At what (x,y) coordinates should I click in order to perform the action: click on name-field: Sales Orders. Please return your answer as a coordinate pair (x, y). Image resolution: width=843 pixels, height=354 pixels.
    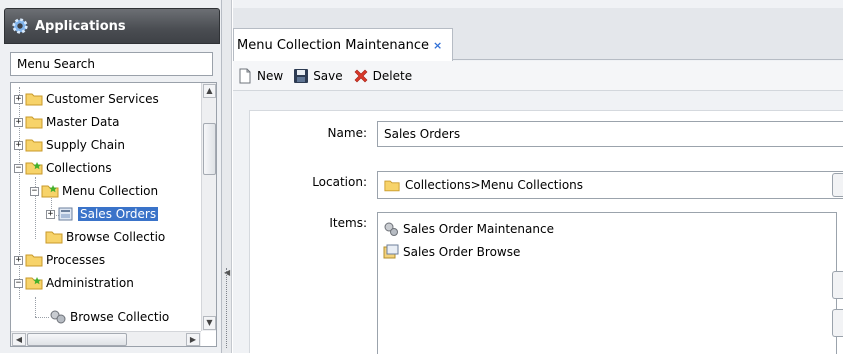
    Looking at the image, I should click on (610, 134).